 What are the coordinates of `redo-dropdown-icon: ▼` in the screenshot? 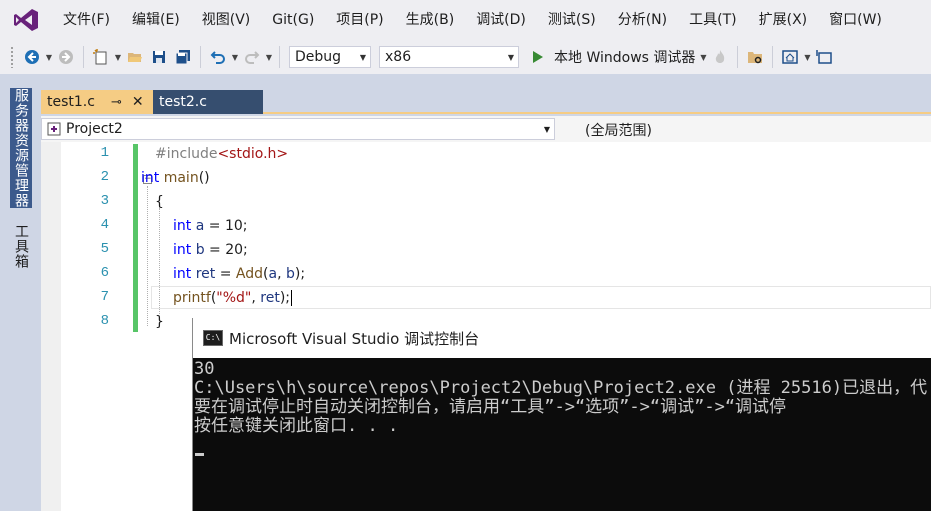 It's located at (269, 57).